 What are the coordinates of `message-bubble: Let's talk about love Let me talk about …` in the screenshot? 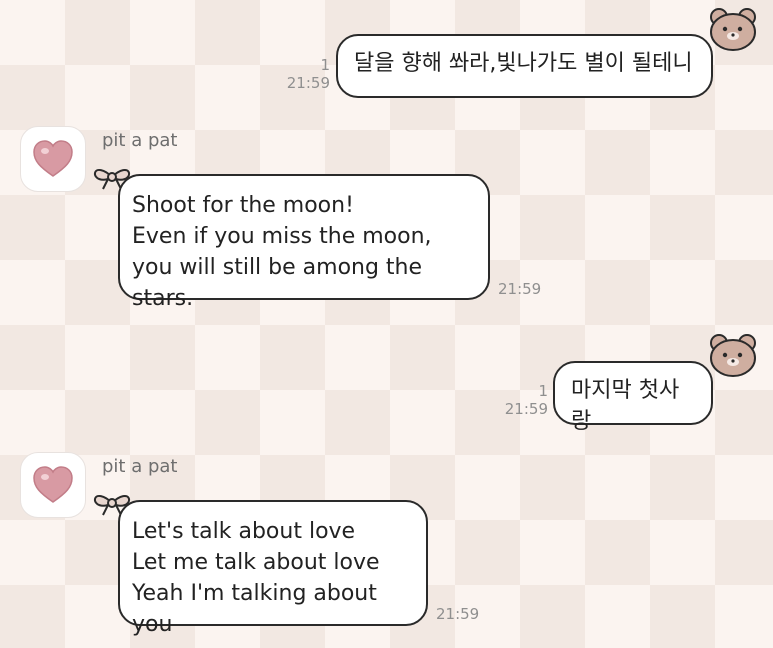 It's located at (273, 568).